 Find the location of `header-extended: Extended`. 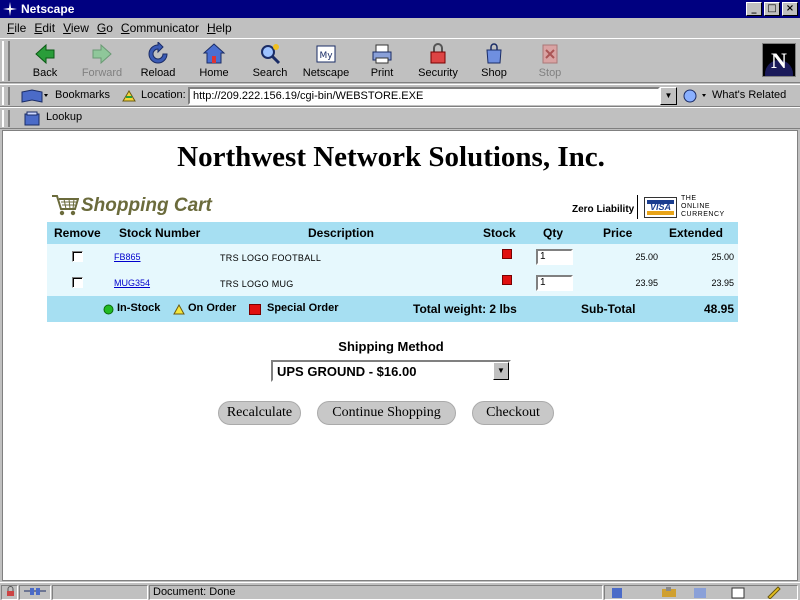

header-extended: Extended is located at coordinates (696, 233).